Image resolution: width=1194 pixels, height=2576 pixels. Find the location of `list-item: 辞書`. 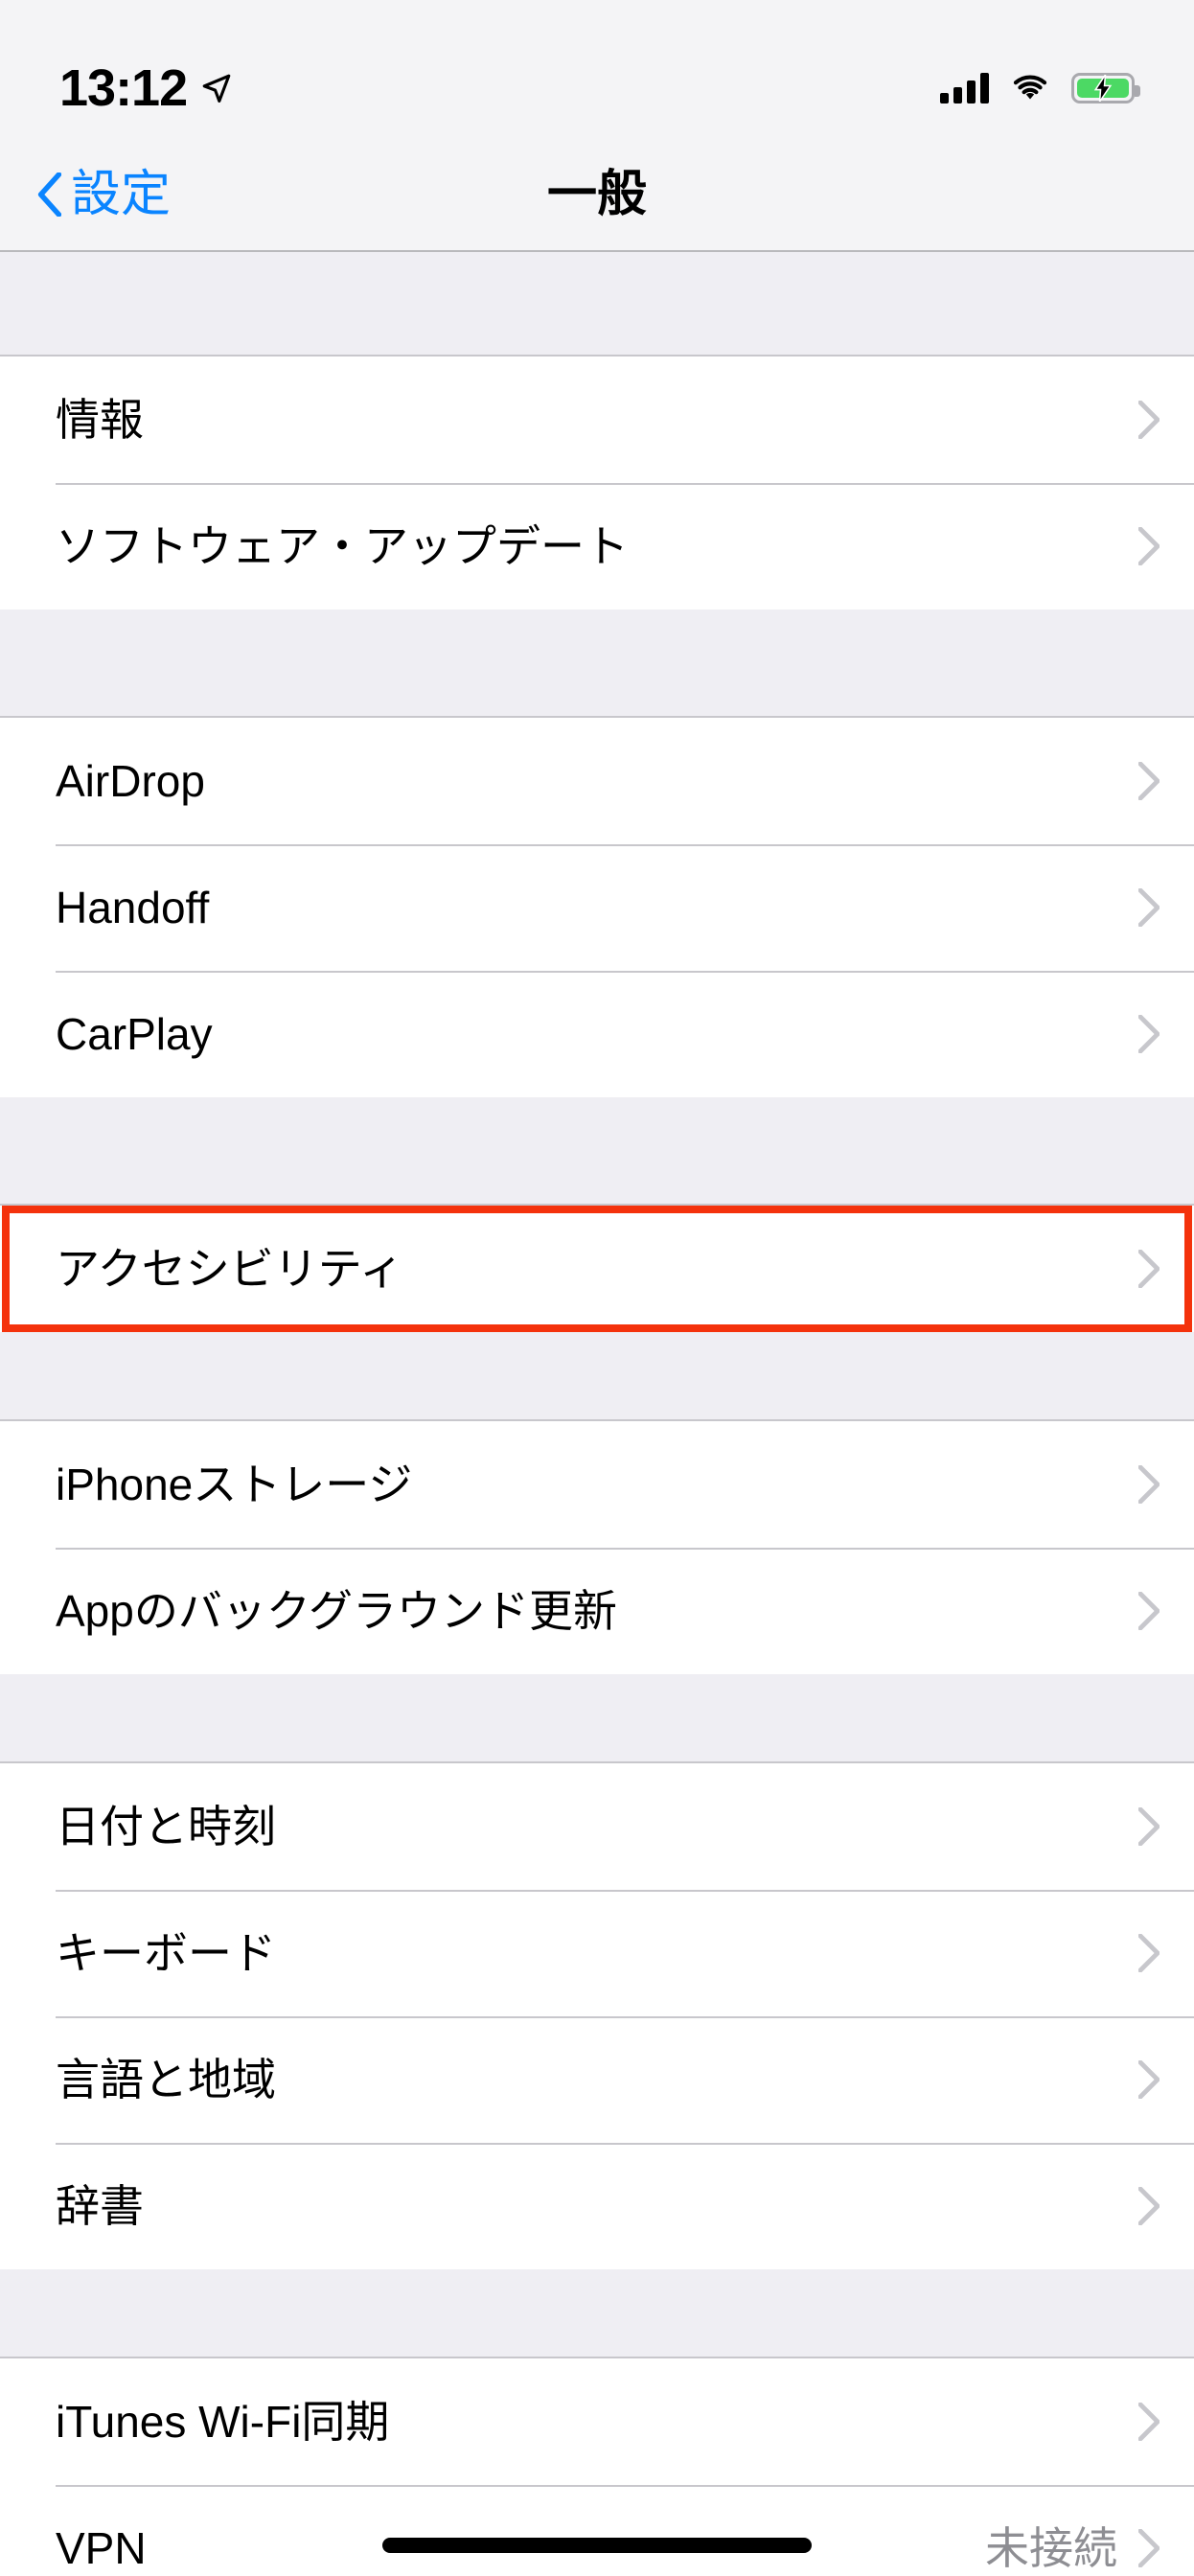

list-item: 辞書 is located at coordinates (597, 2206).